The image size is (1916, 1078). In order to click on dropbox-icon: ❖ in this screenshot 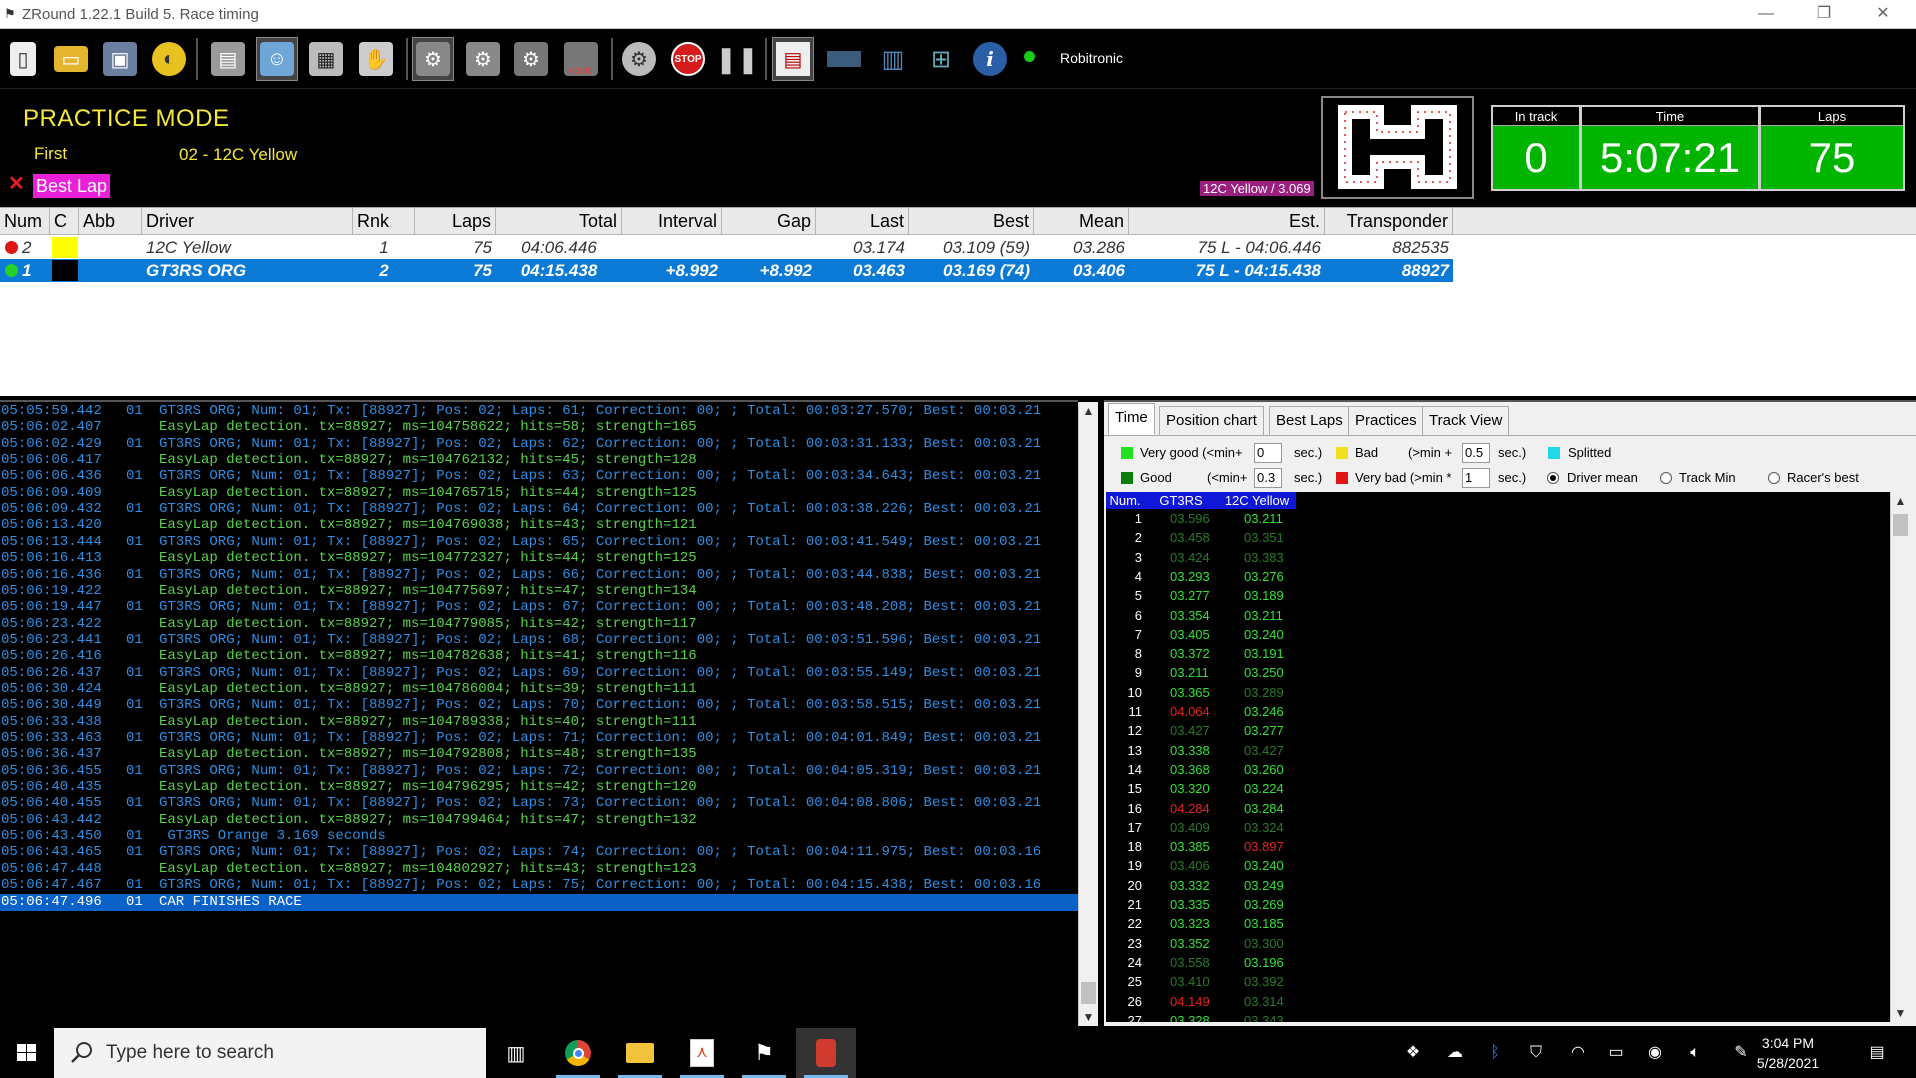, I will do `click(1413, 1053)`.